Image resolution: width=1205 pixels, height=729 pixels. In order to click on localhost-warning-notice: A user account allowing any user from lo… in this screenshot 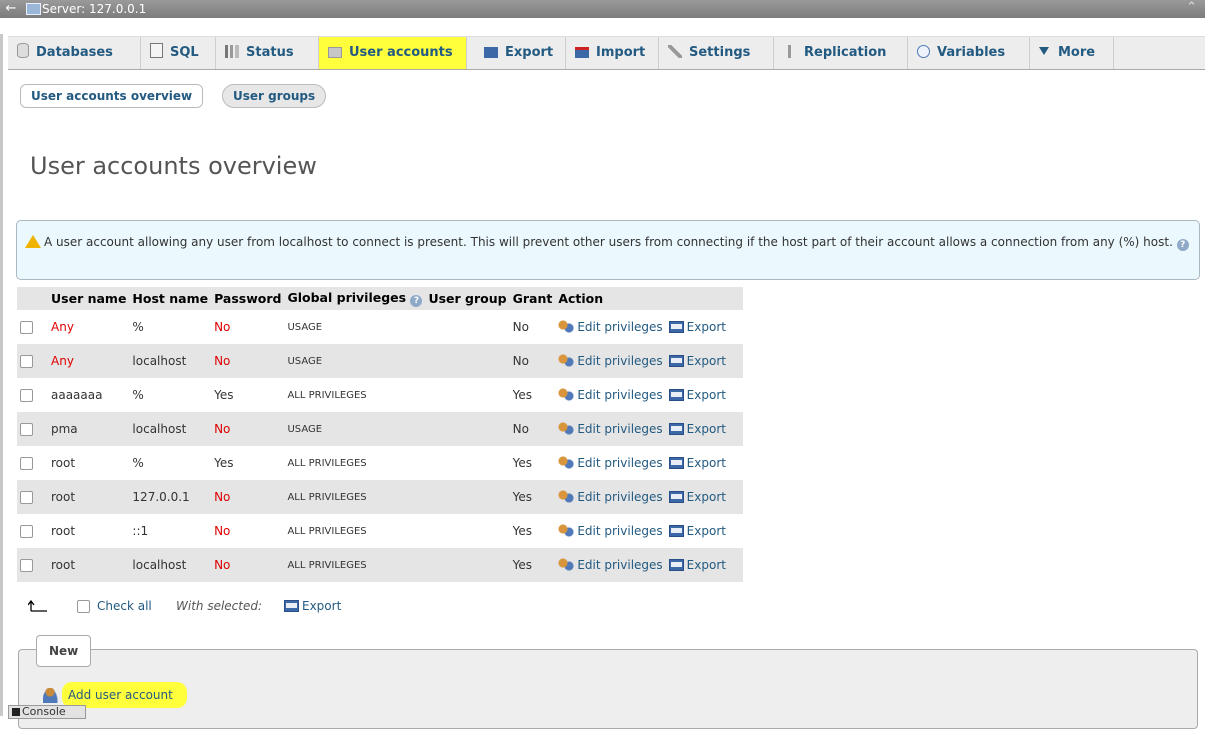, I will do `click(608, 250)`.